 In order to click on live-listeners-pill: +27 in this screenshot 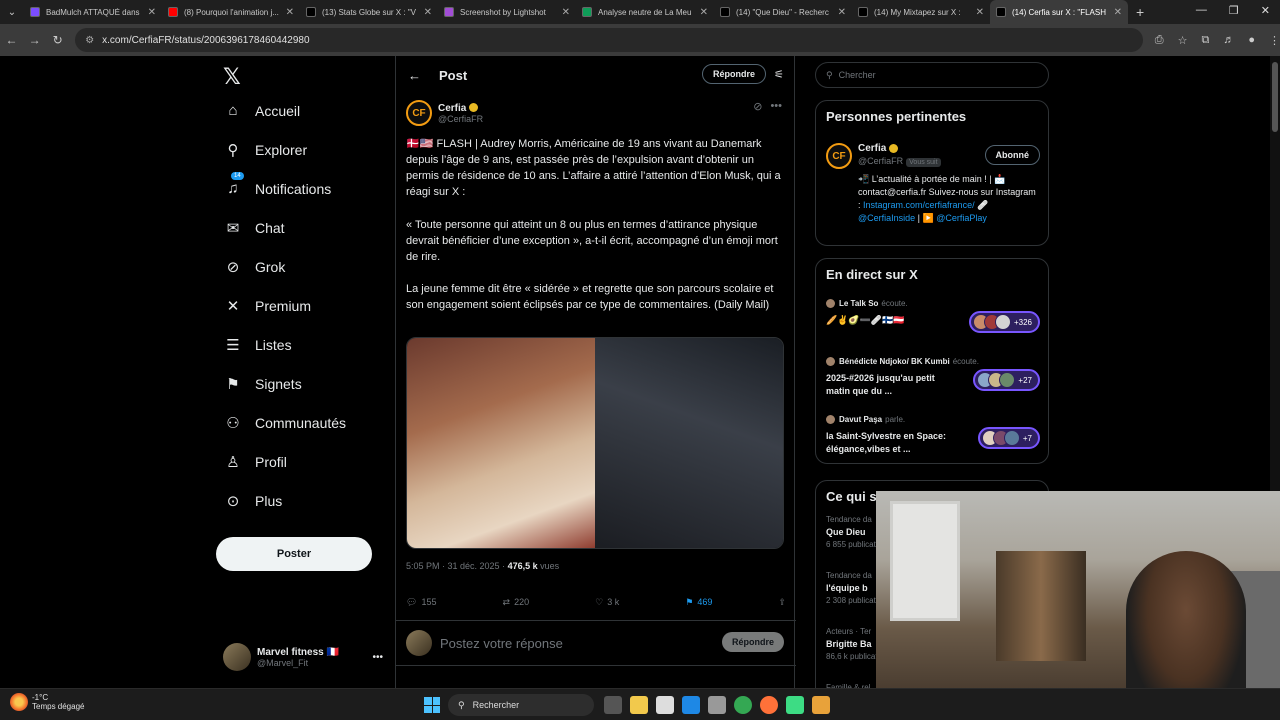, I will do `click(1006, 380)`.